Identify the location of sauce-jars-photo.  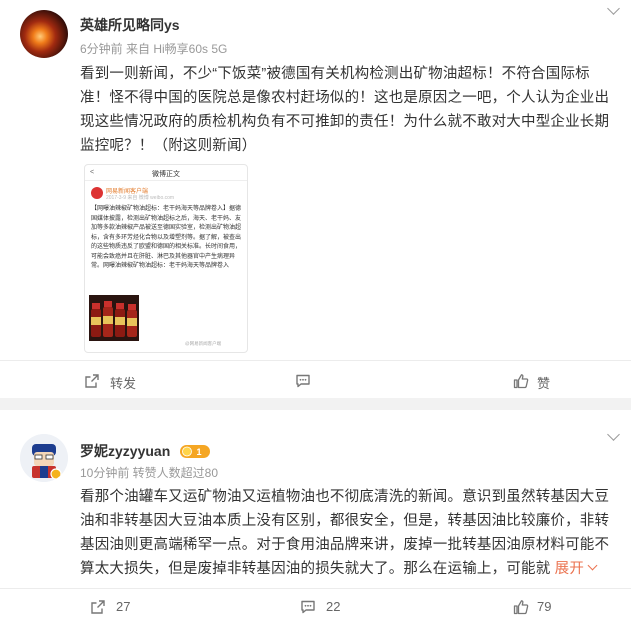
(114, 318).